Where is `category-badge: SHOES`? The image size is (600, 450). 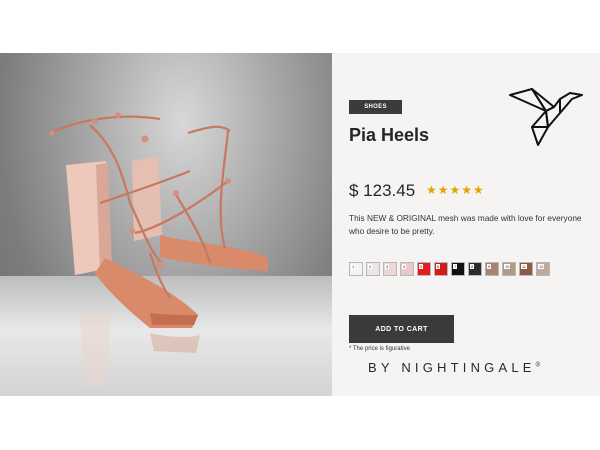 category-badge: SHOES is located at coordinates (375, 107).